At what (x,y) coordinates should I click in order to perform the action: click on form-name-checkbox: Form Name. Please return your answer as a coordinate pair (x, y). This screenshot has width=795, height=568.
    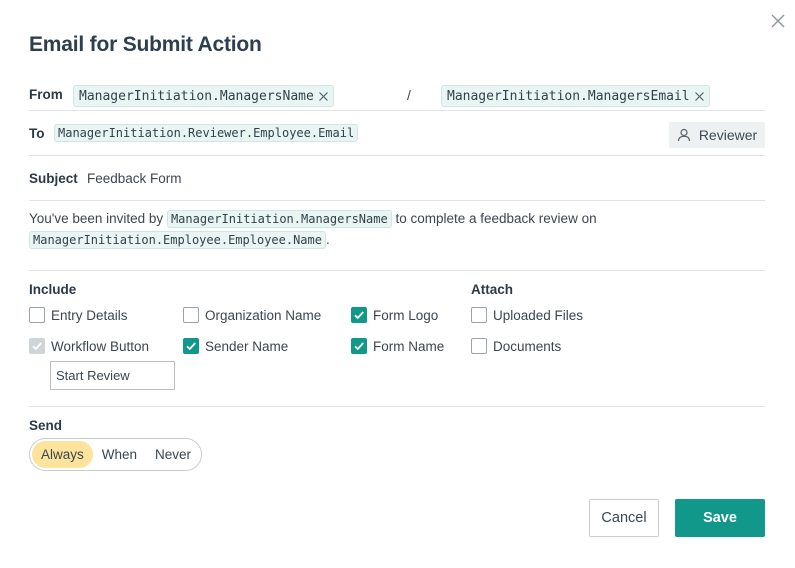
    Looking at the image, I should click on (397, 346).